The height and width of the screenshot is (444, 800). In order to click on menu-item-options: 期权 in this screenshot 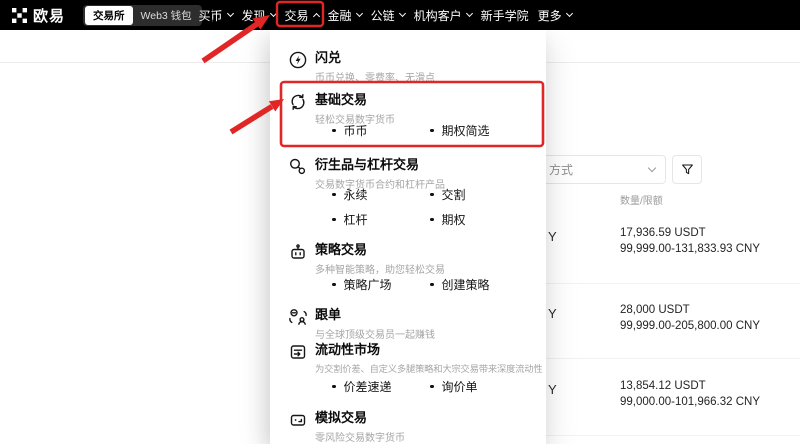, I will do `click(448, 219)`.